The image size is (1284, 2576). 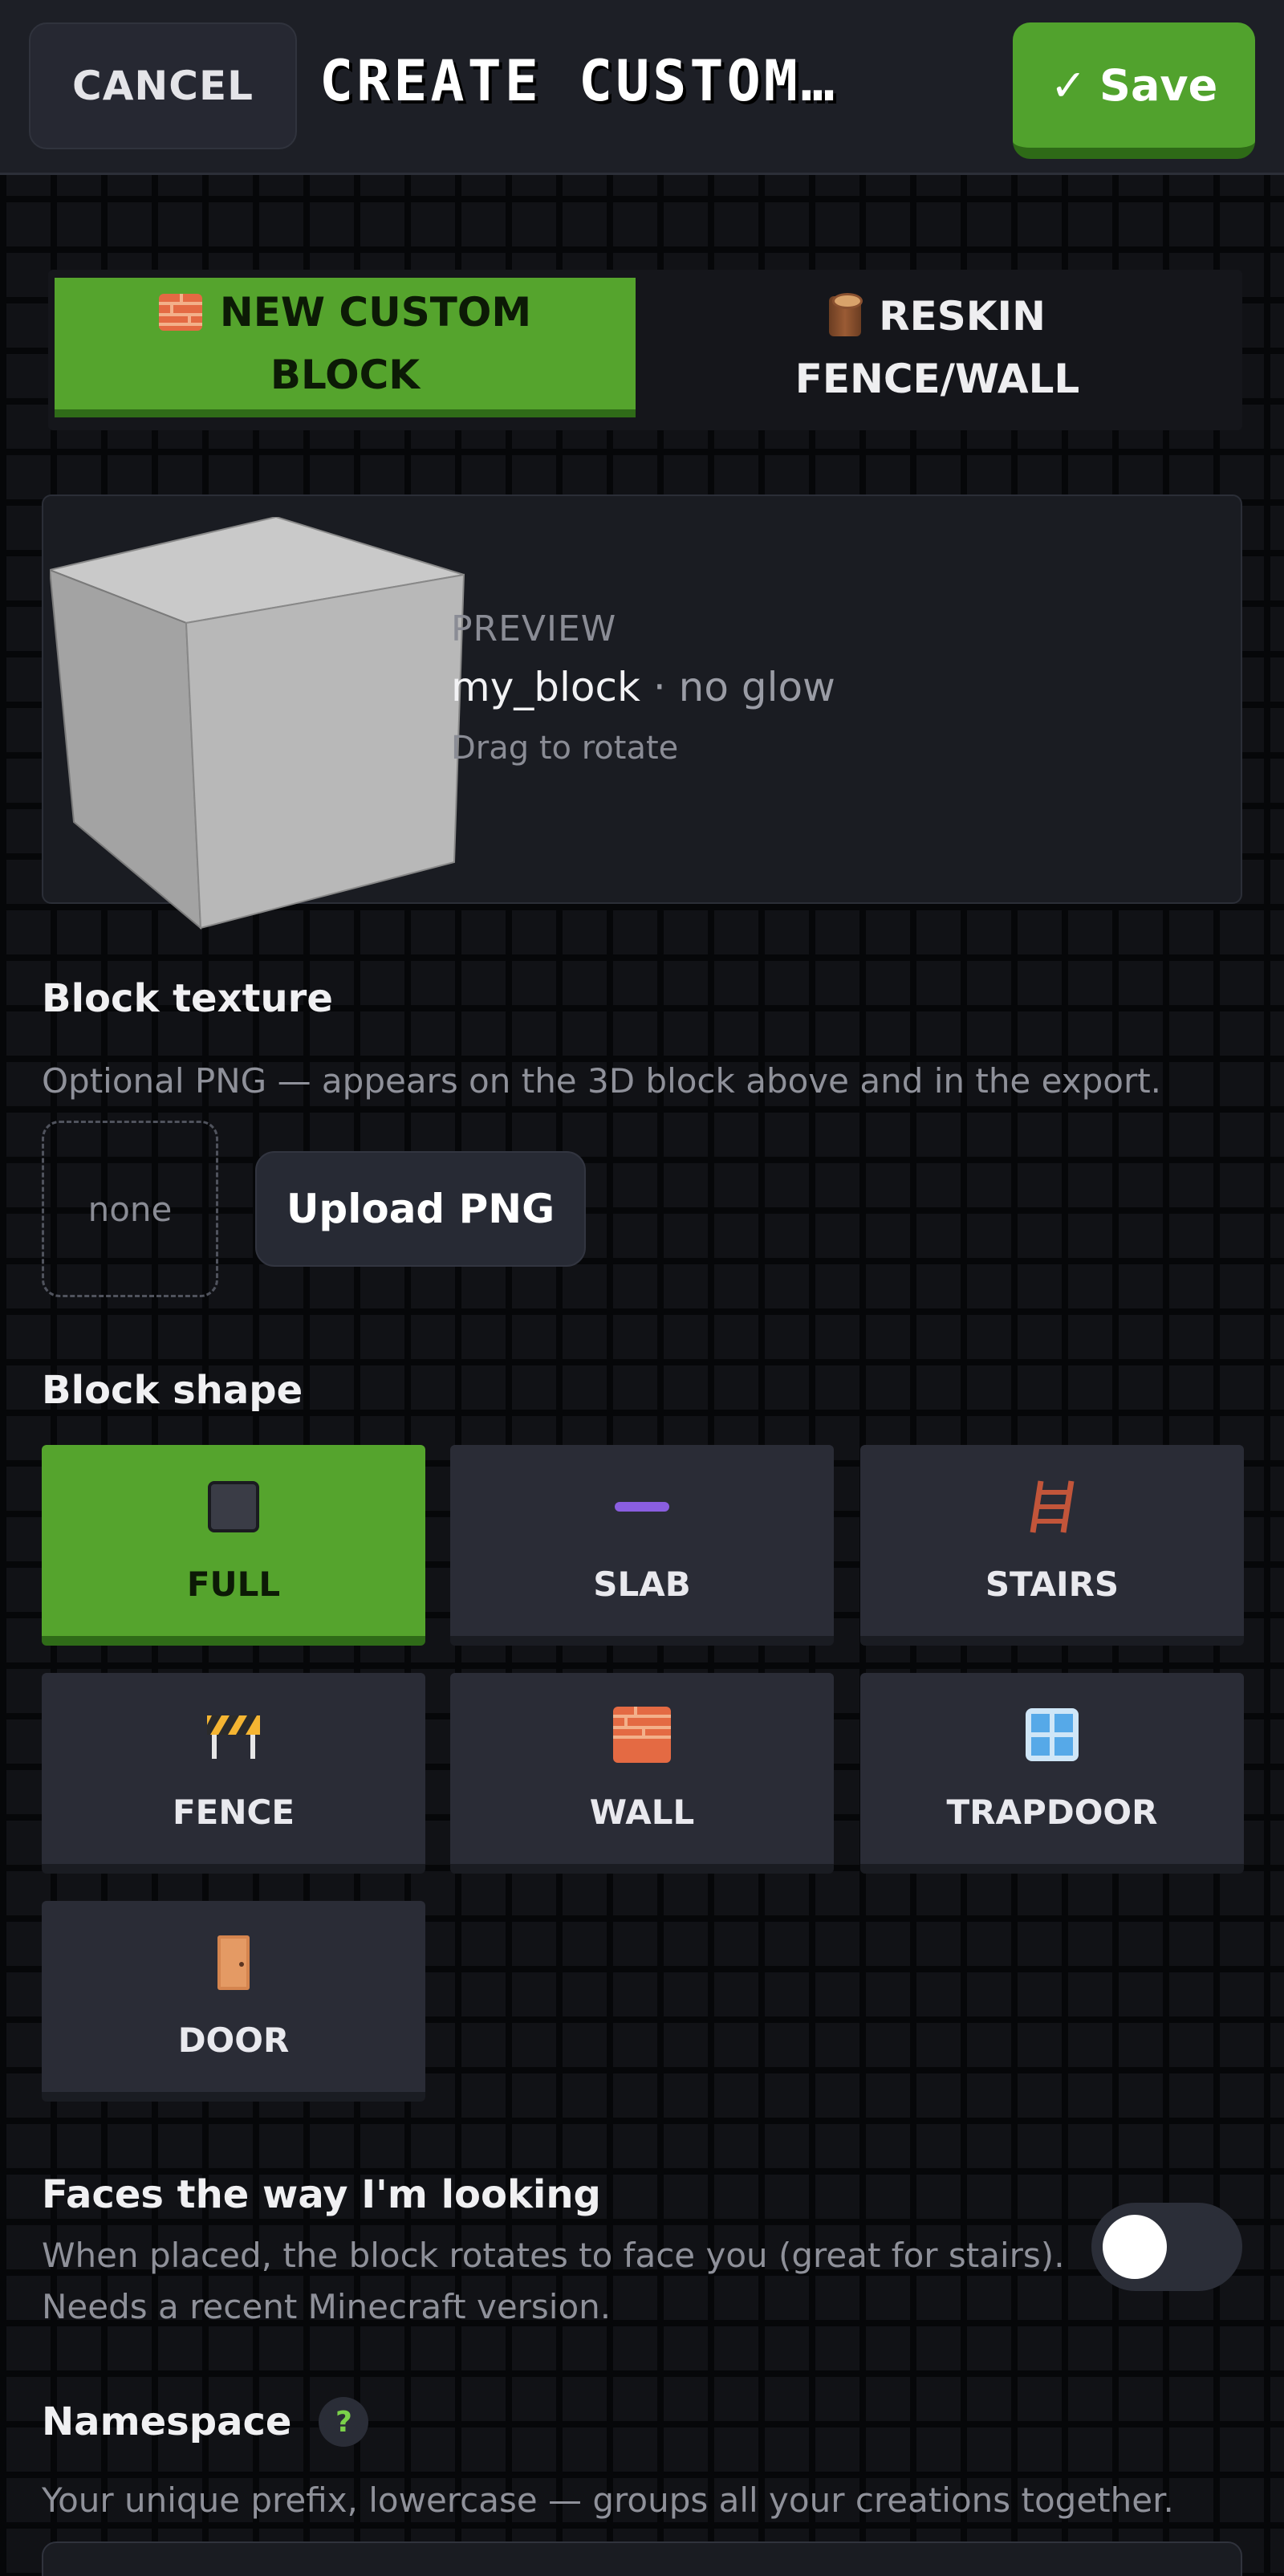 I want to click on shape-label: WALL, so click(x=642, y=1812).